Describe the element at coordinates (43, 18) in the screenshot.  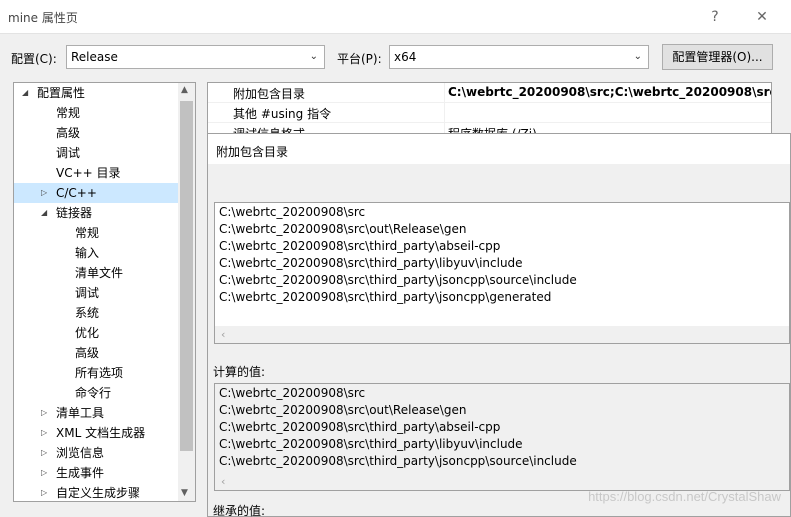
I see `window-title: mine 属性页` at that location.